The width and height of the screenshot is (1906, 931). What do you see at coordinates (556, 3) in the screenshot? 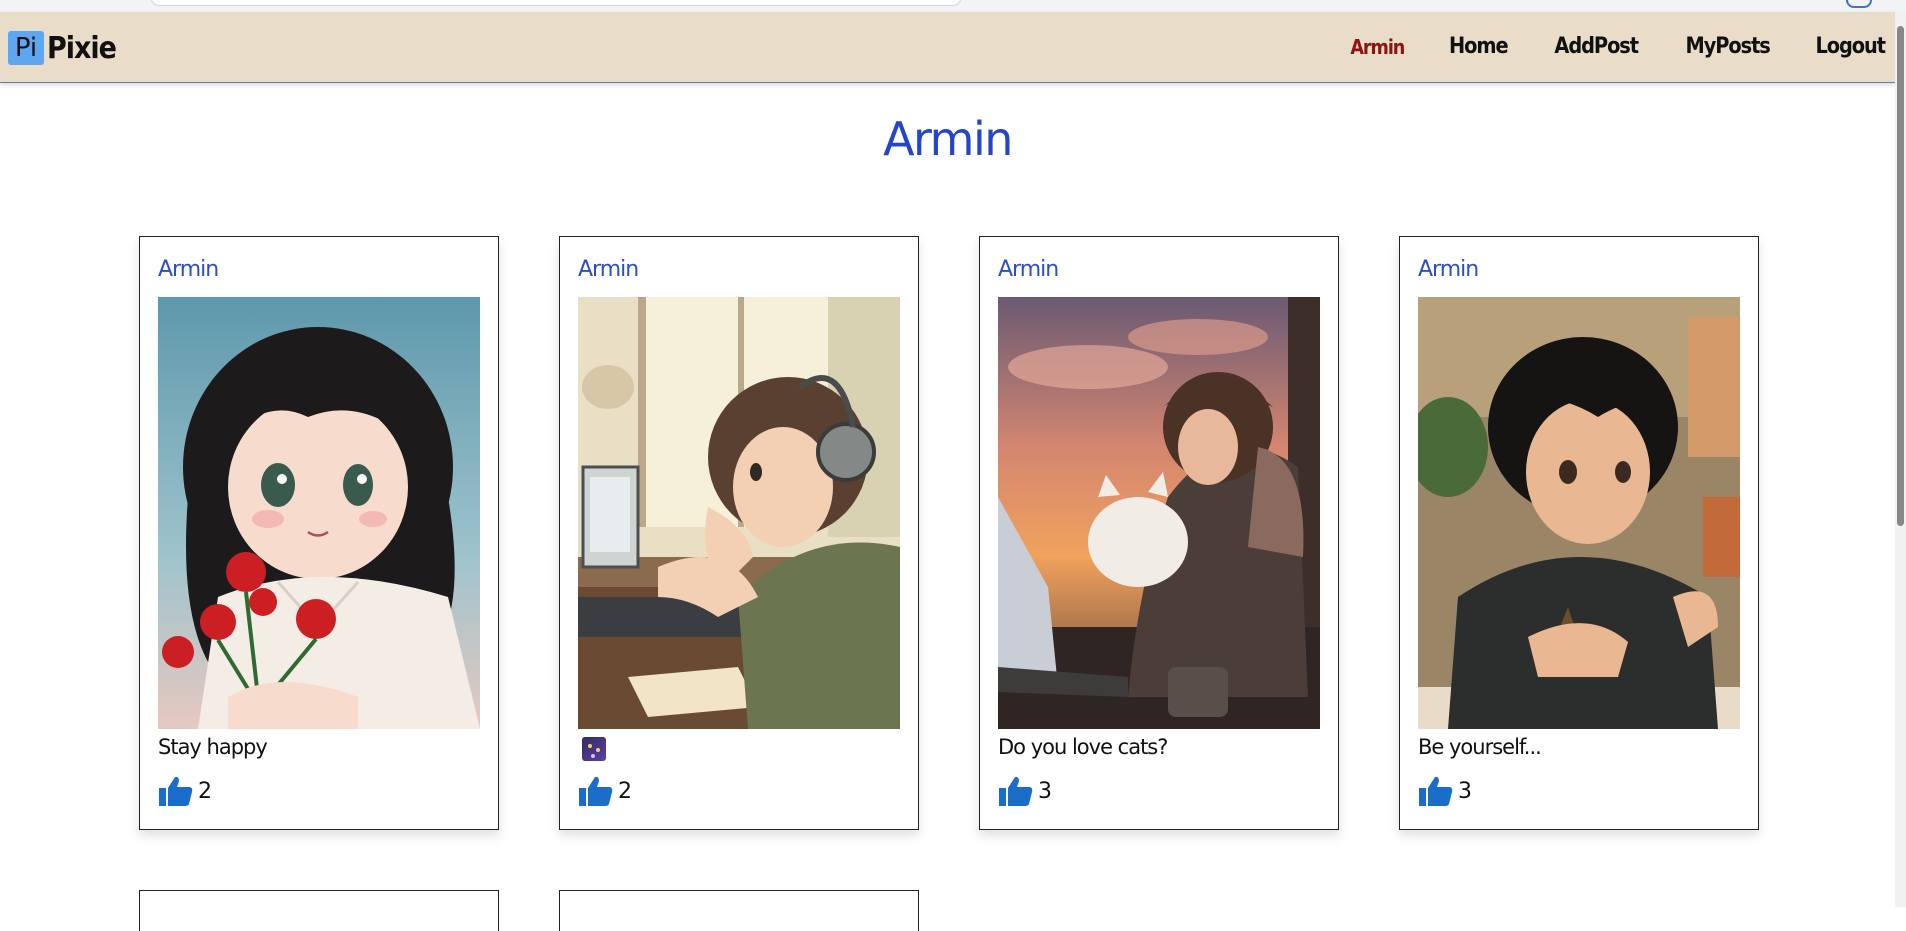
I see `address-bar` at bounding box center [556, 3].